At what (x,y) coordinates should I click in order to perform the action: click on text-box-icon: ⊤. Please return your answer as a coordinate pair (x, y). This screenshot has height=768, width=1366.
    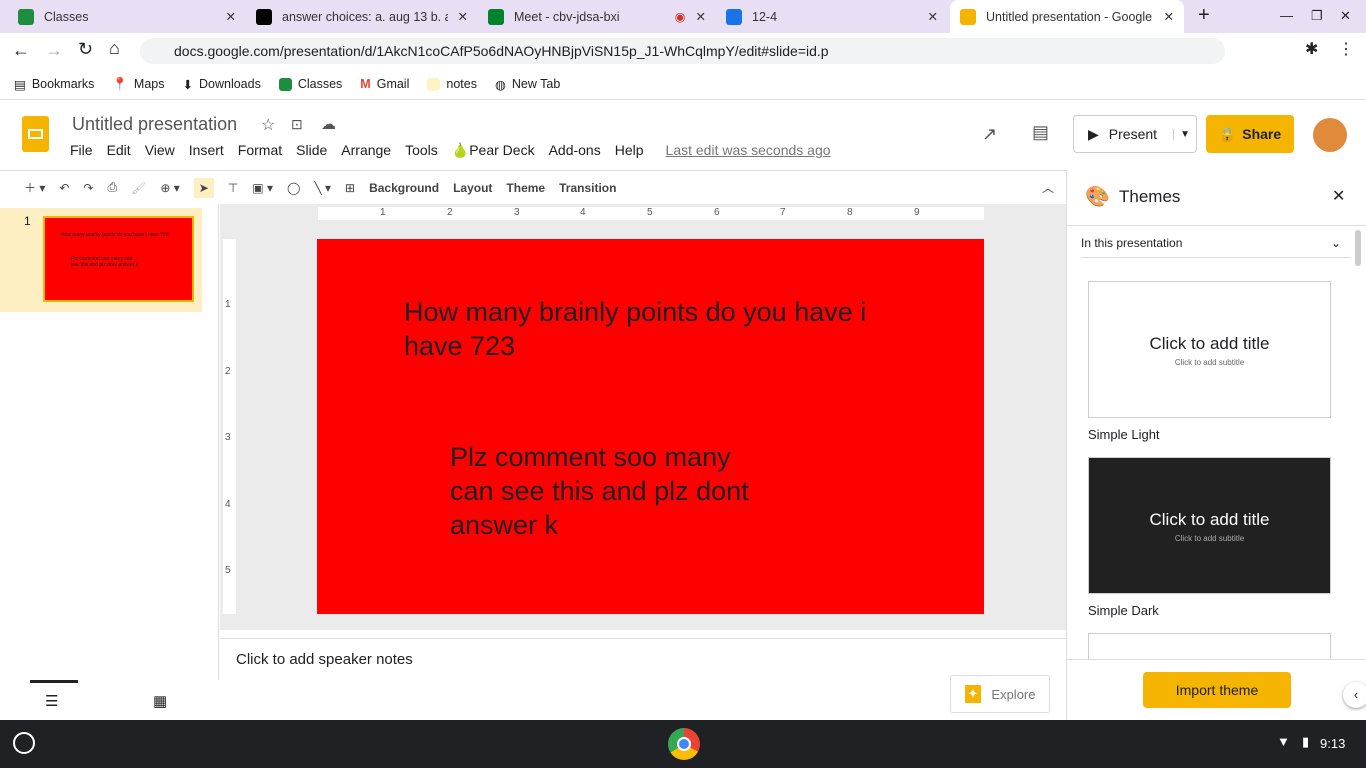
    Looking at the image, I should click on (233, 188).